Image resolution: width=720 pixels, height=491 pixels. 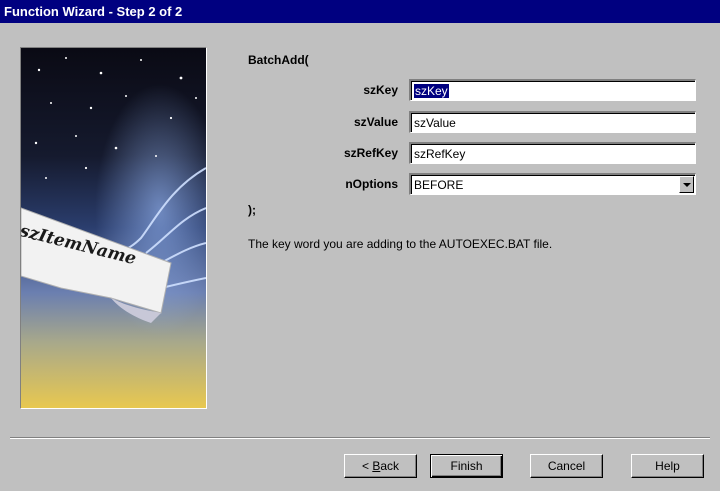 I want to click on title-bar: Function Wizard - Step 2 of 2, so click(x=360, y=11).